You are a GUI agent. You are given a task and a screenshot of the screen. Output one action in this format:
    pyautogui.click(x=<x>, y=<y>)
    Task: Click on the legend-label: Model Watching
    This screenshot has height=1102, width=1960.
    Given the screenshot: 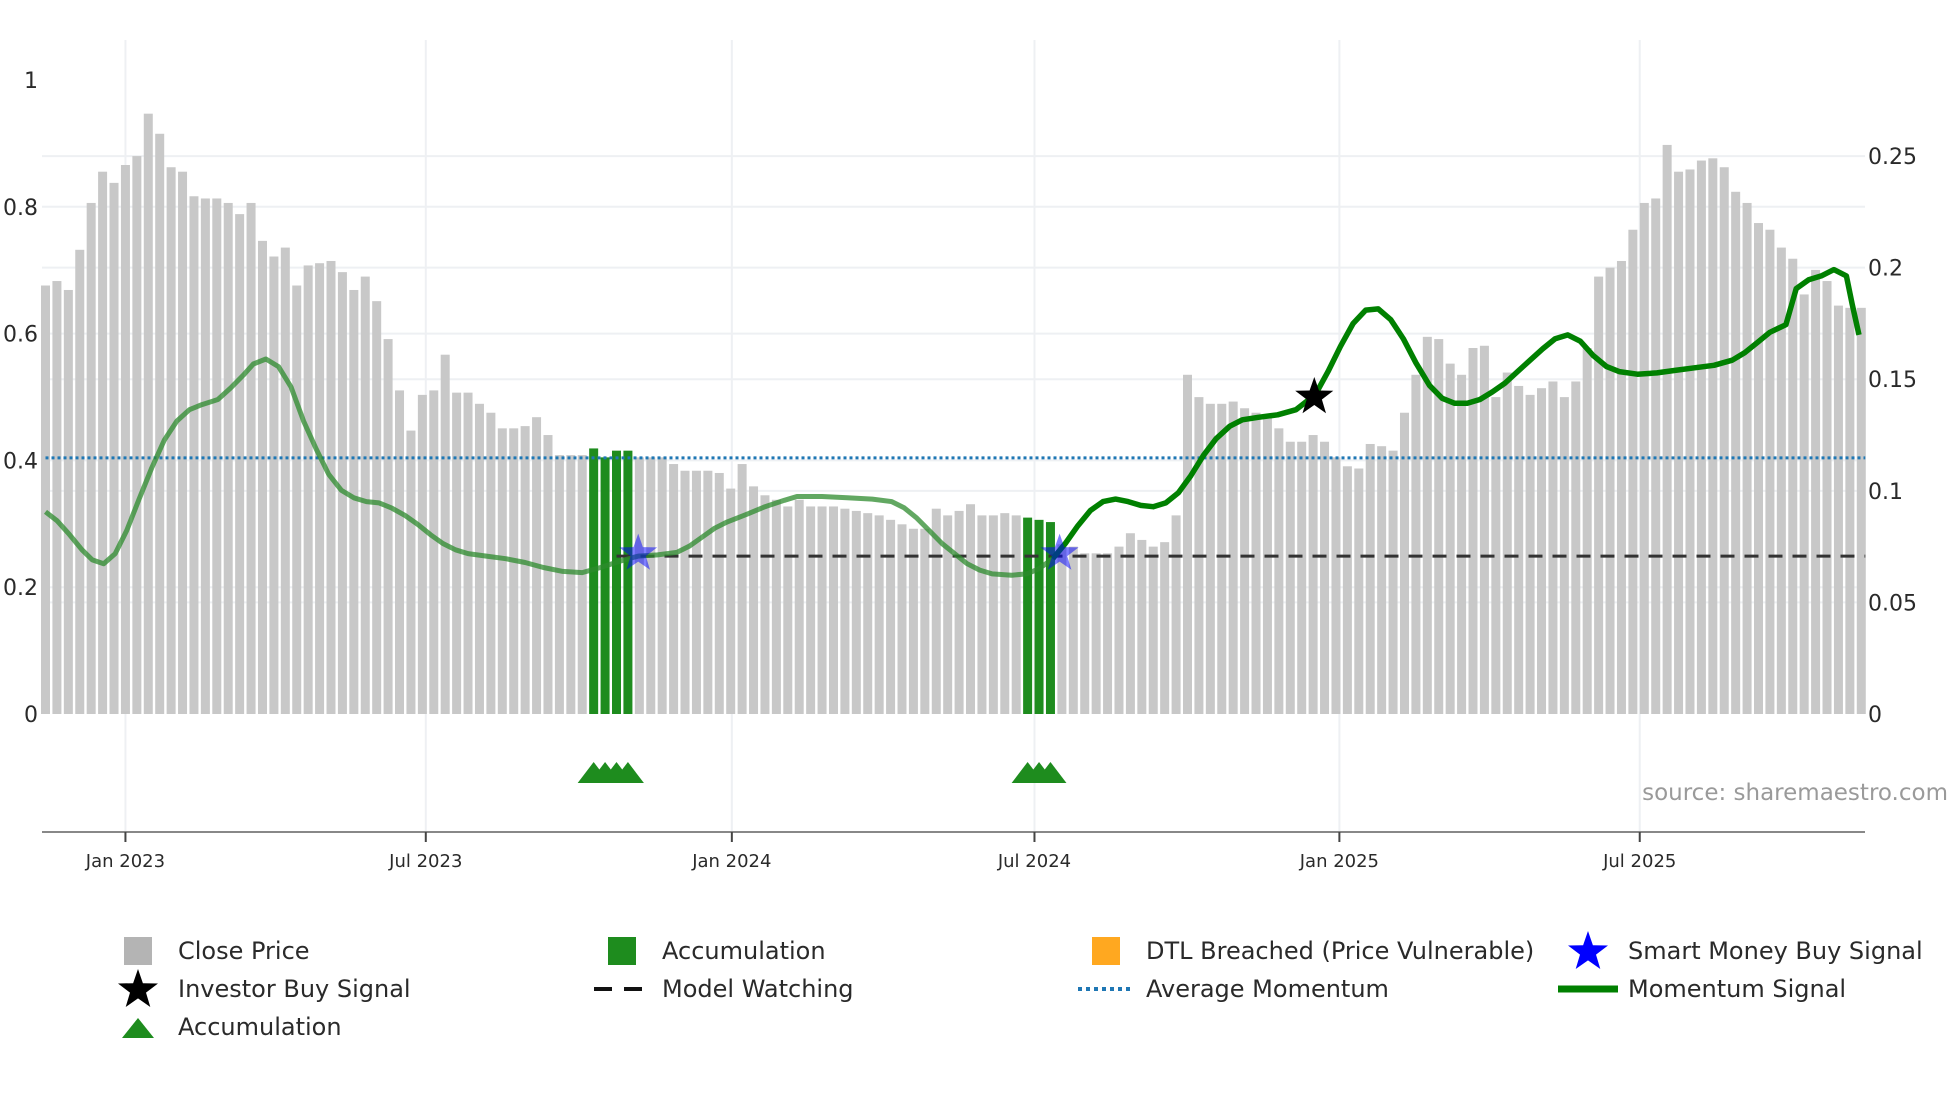 What is the action you would take?
    pyautogui.click(x=758, y=989)
    